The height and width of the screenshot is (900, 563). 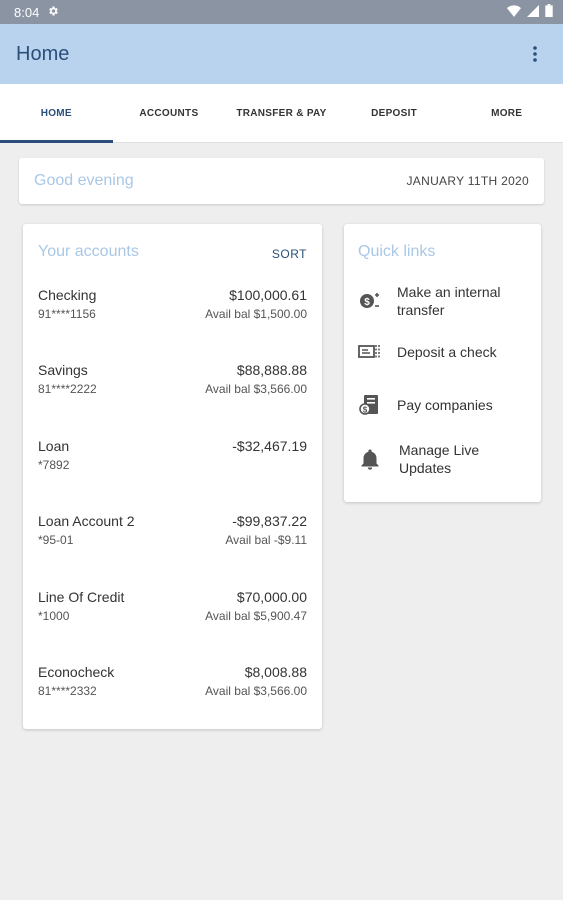 What do you see at coordinates (275, 671) in the screenshot?
I see `account-balance: $8,008.88` at bounding box center [275, 671].